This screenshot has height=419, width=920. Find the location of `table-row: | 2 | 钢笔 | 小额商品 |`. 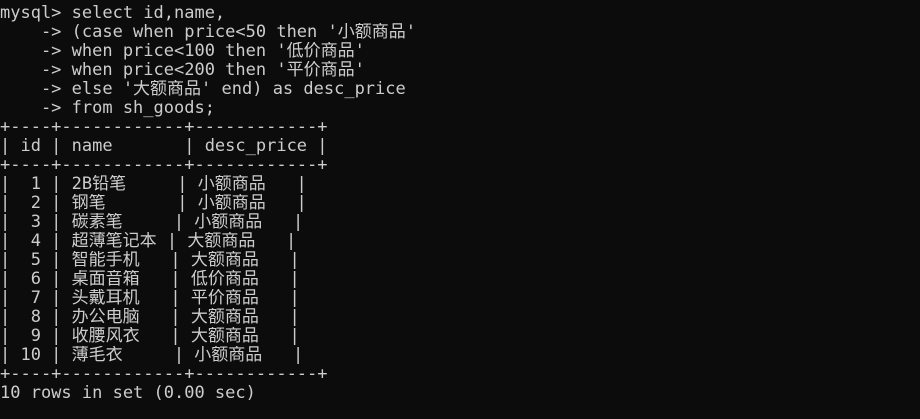

table-row: | 2 | 钢笔 | 小额商品 | is located at coordinates (153, 203).